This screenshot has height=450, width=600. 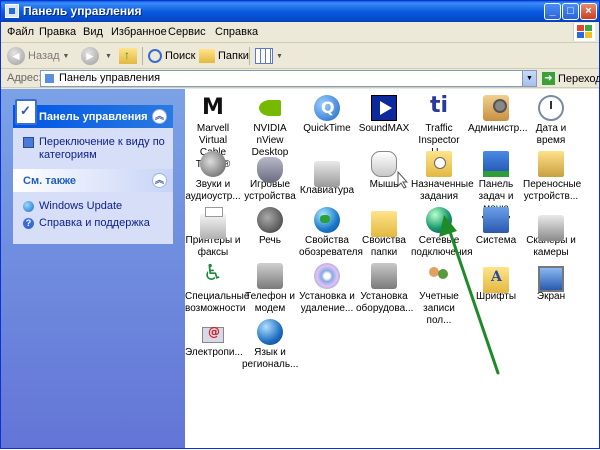 I want to click on folder-options-icon, so click(x=384, y=224).